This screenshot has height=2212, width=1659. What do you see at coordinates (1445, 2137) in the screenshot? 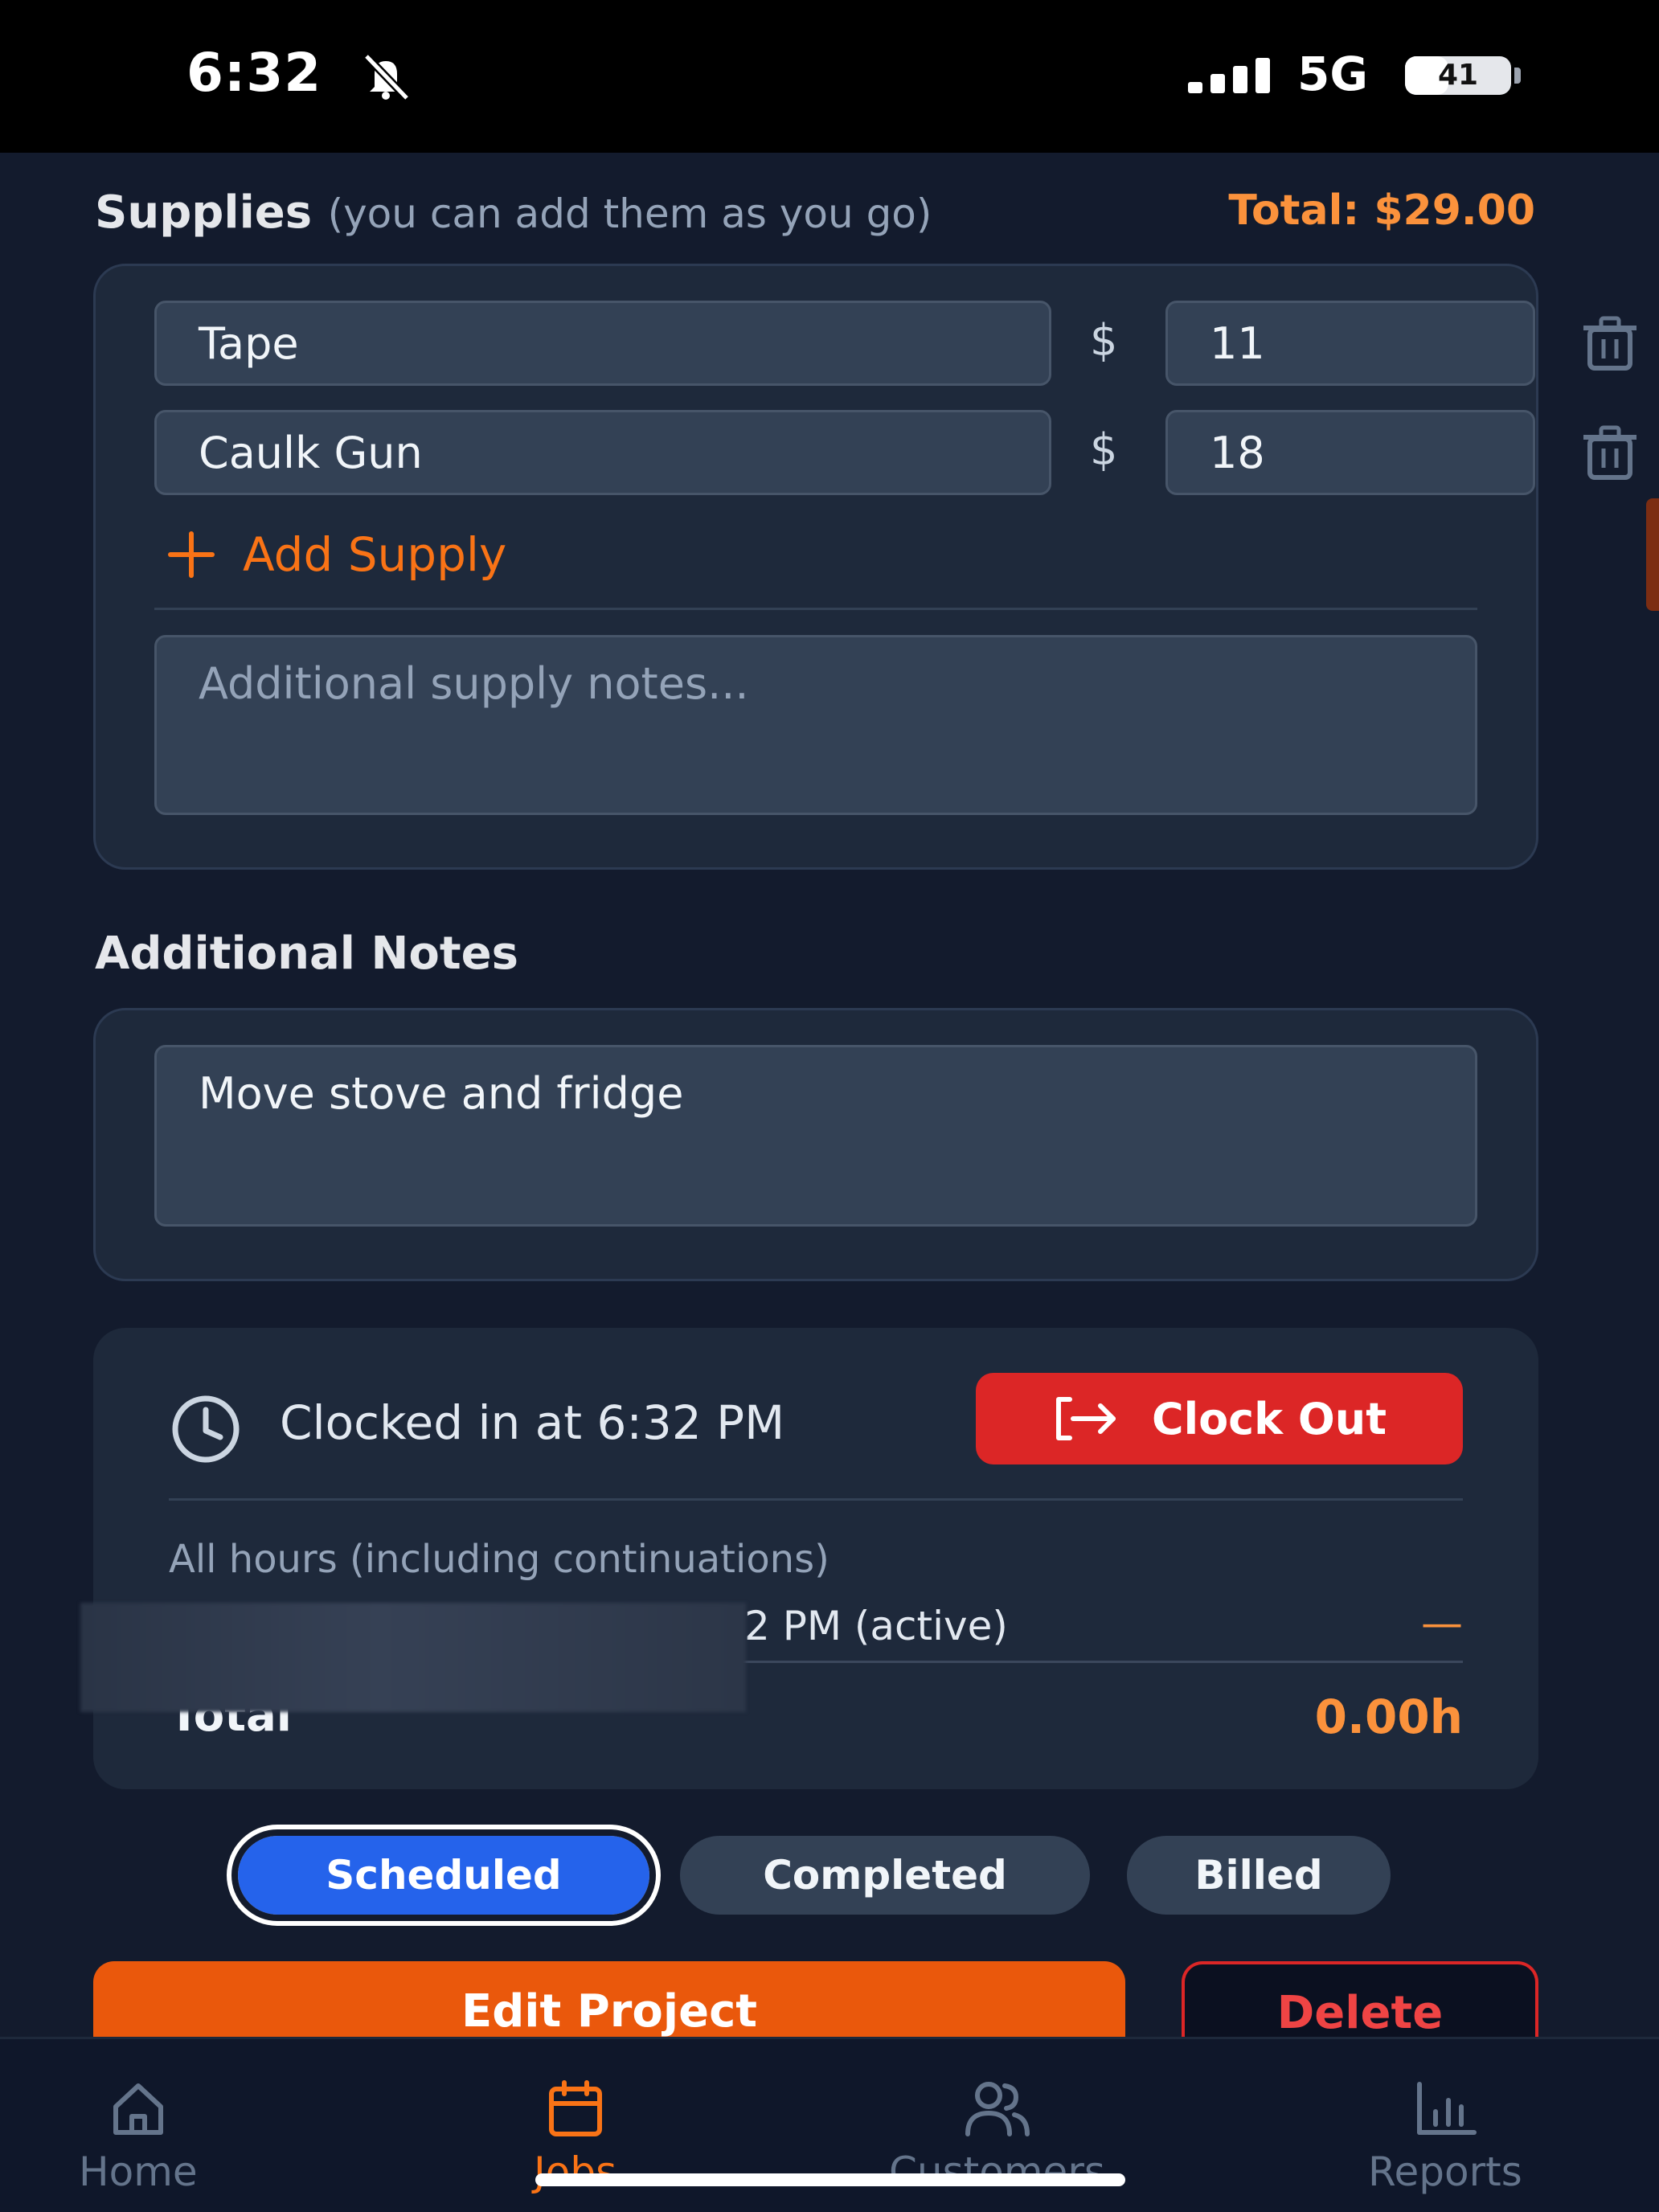
I see `nav-item-reports: Reports` at bounding box center [1445, 2137].